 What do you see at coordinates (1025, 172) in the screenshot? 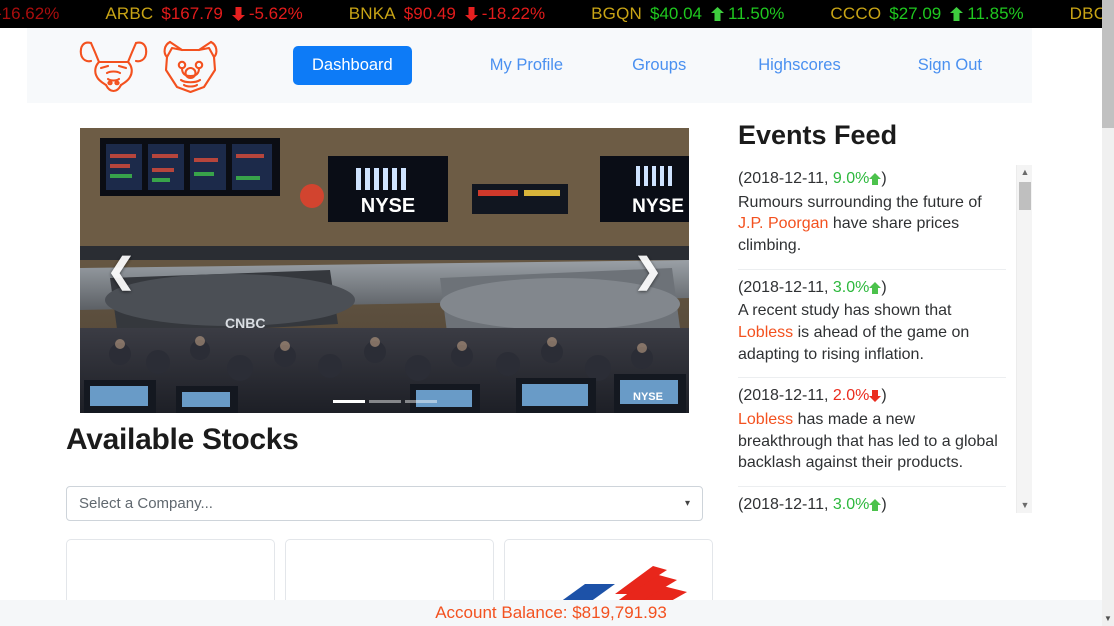
I see `scroll-up-icon: ▲` at bounding box center [1025, 172].